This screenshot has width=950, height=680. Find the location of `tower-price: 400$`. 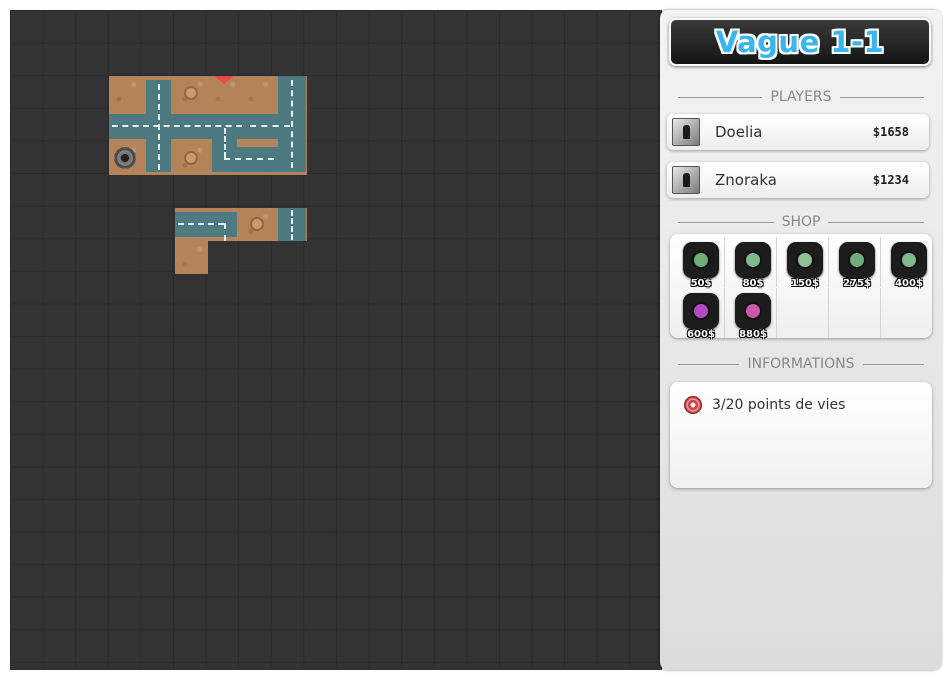

tower-price: 400$ is located at coordinates (909, 283).